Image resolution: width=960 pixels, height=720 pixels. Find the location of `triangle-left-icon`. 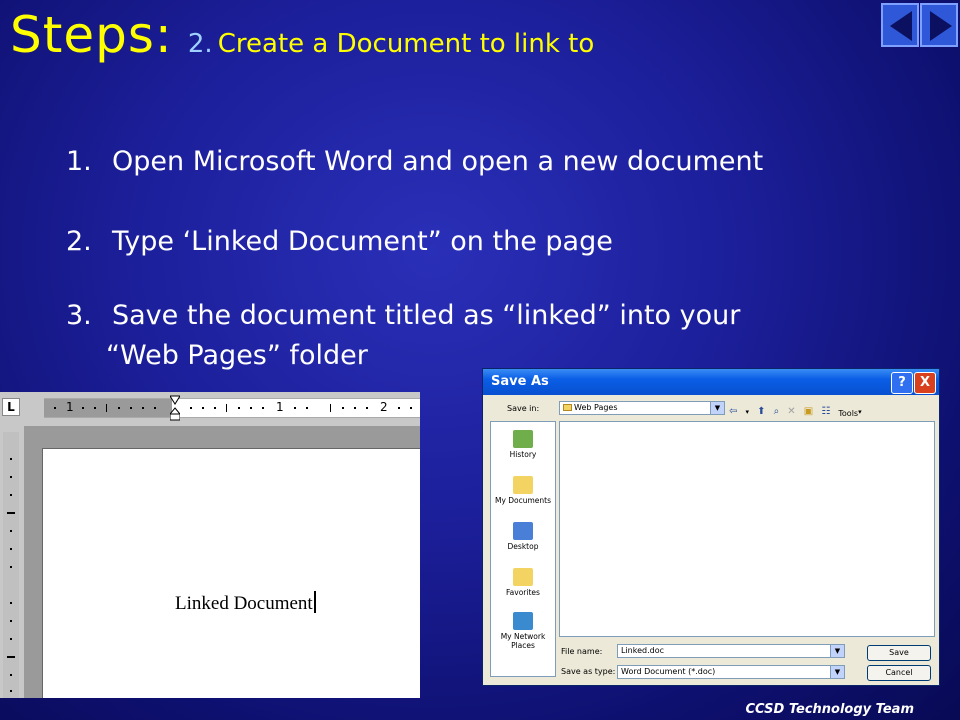

triangle-left-icon is located at coordinates (901, 26).